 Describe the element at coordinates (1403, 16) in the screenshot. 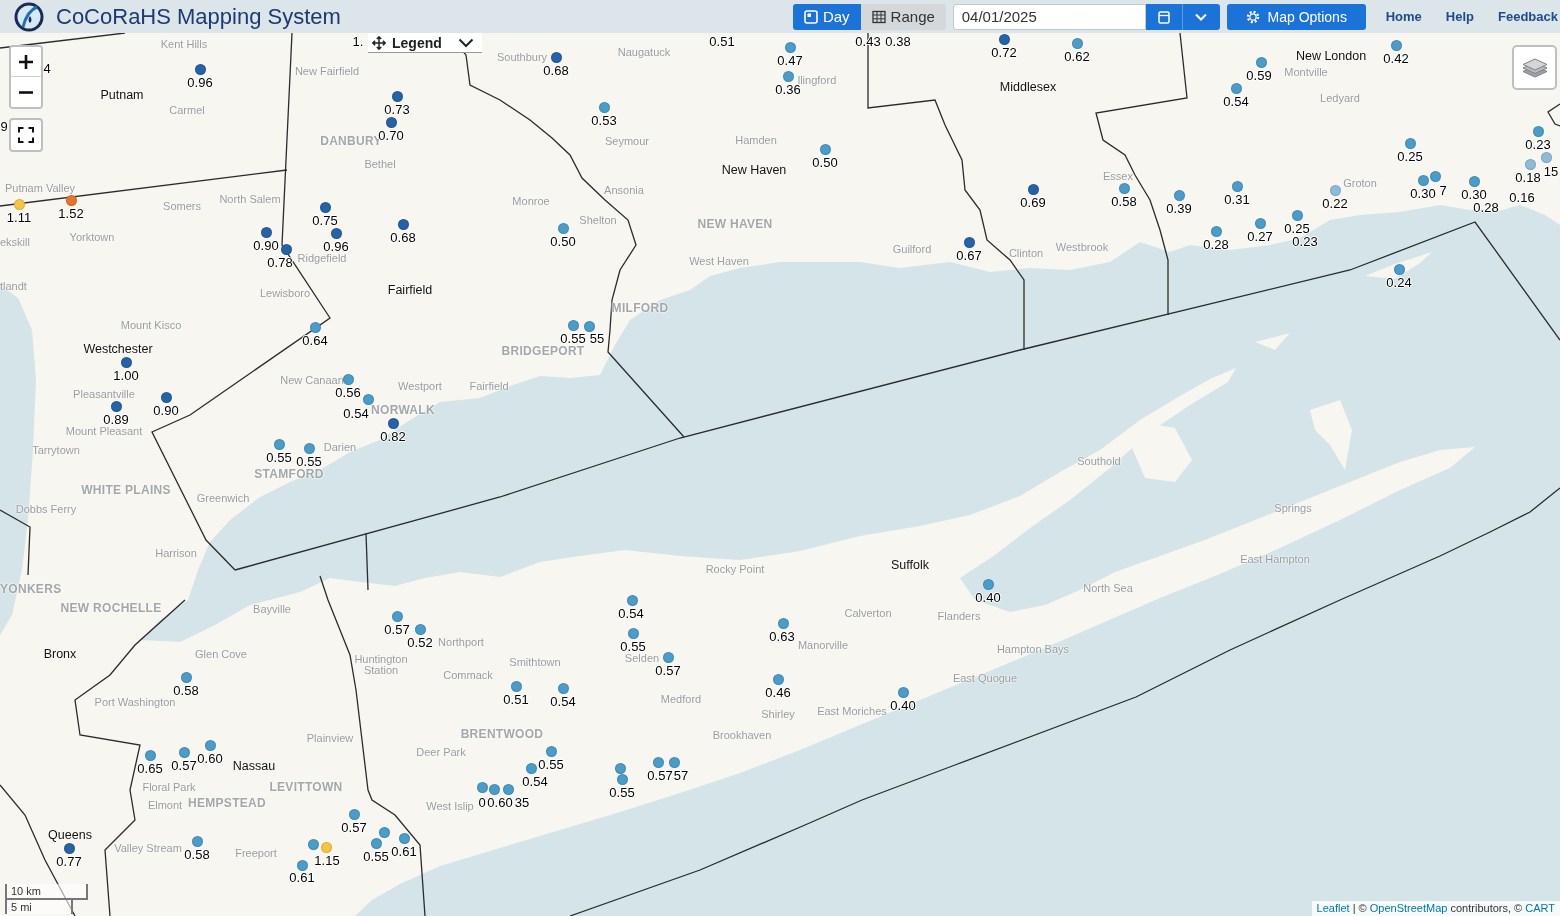

I see `nav-link: Home` at that location.